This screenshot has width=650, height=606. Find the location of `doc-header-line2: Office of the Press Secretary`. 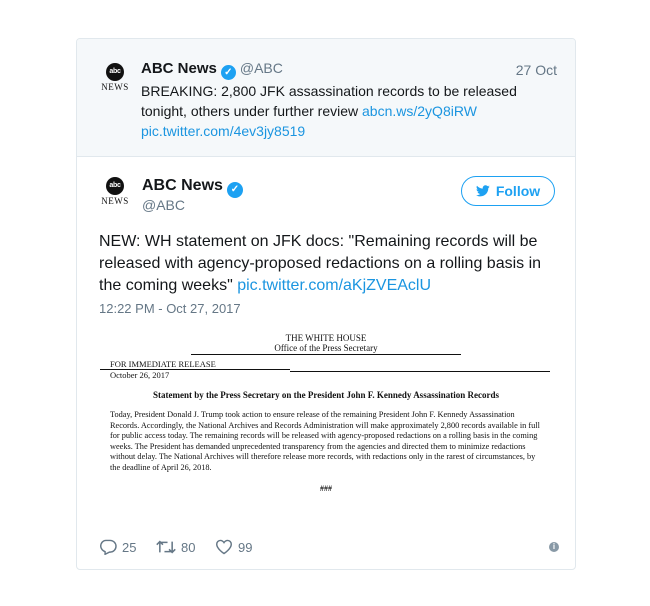

doc-header-line2: Office of the Press Secretary is located at coordinates (326, 349).